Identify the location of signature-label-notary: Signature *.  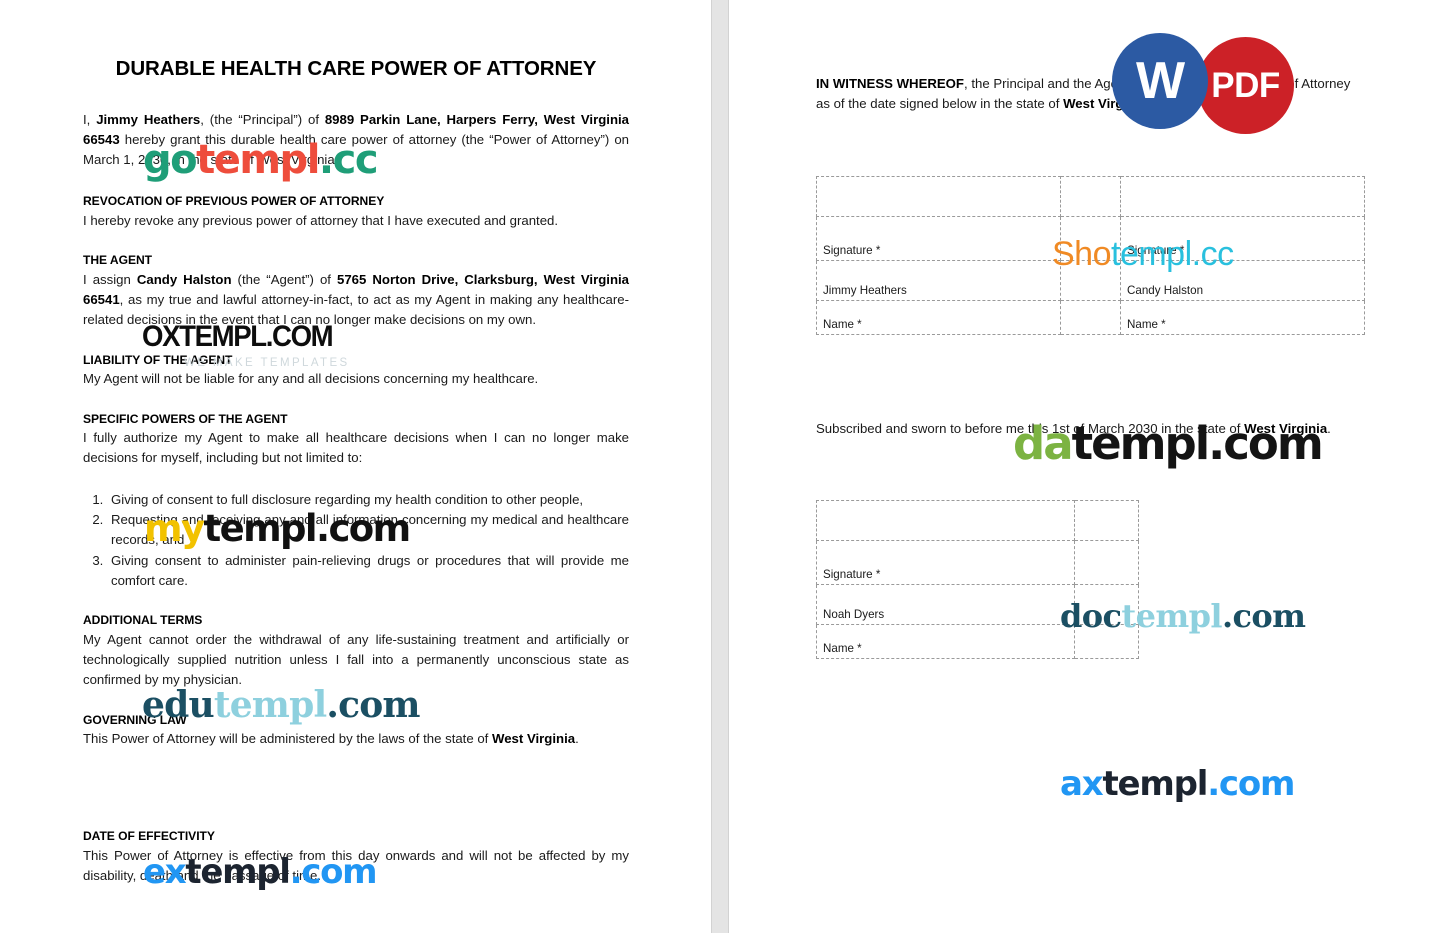
(945, 562).